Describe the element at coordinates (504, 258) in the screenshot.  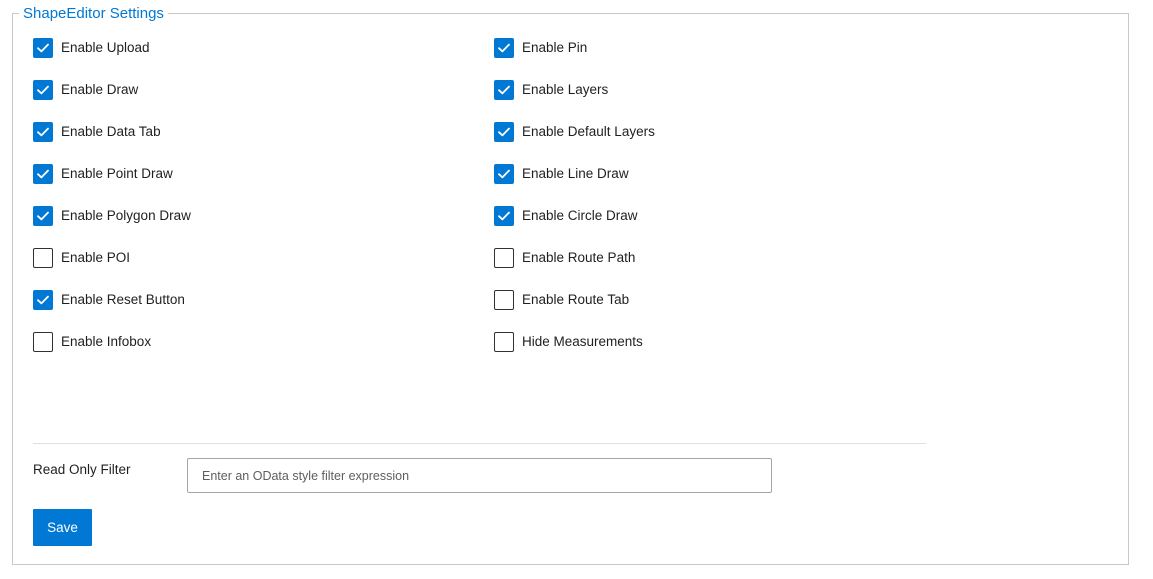
I see `checkbox-enable-route-path` at that location.